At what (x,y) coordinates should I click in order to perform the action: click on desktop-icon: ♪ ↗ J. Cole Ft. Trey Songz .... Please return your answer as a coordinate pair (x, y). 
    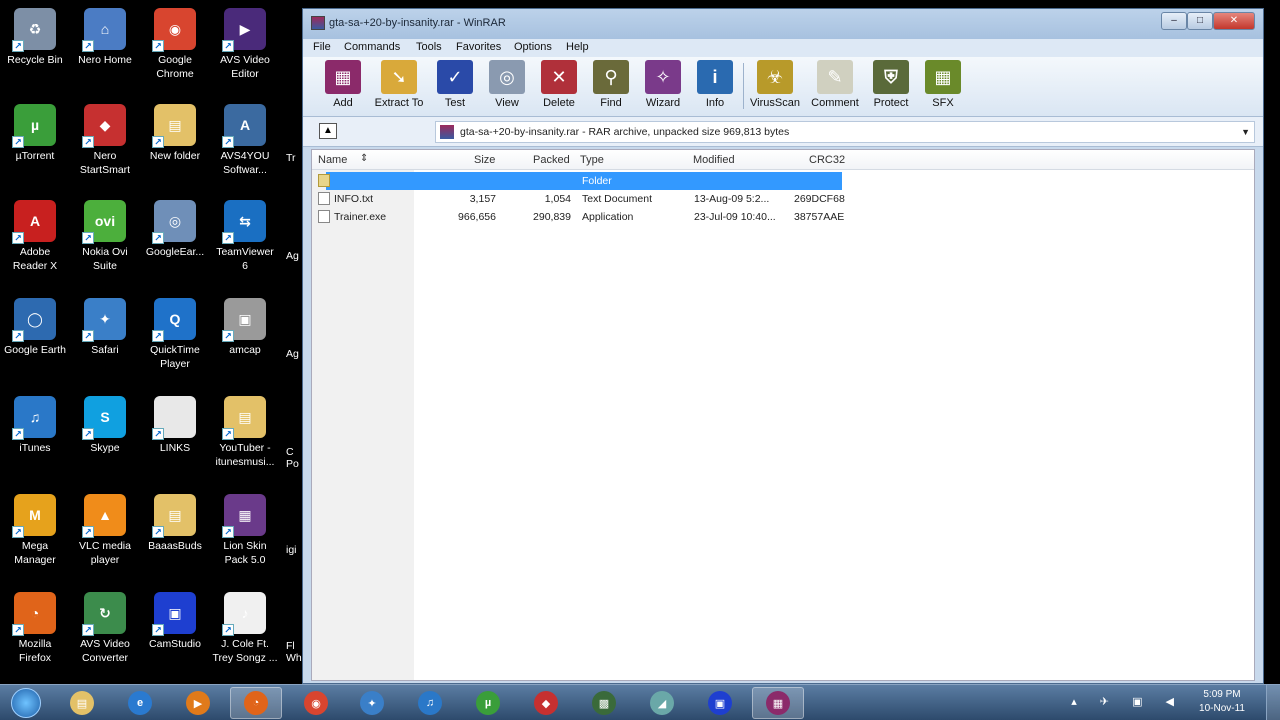
    Looking at the image, I should click on (245, 628).